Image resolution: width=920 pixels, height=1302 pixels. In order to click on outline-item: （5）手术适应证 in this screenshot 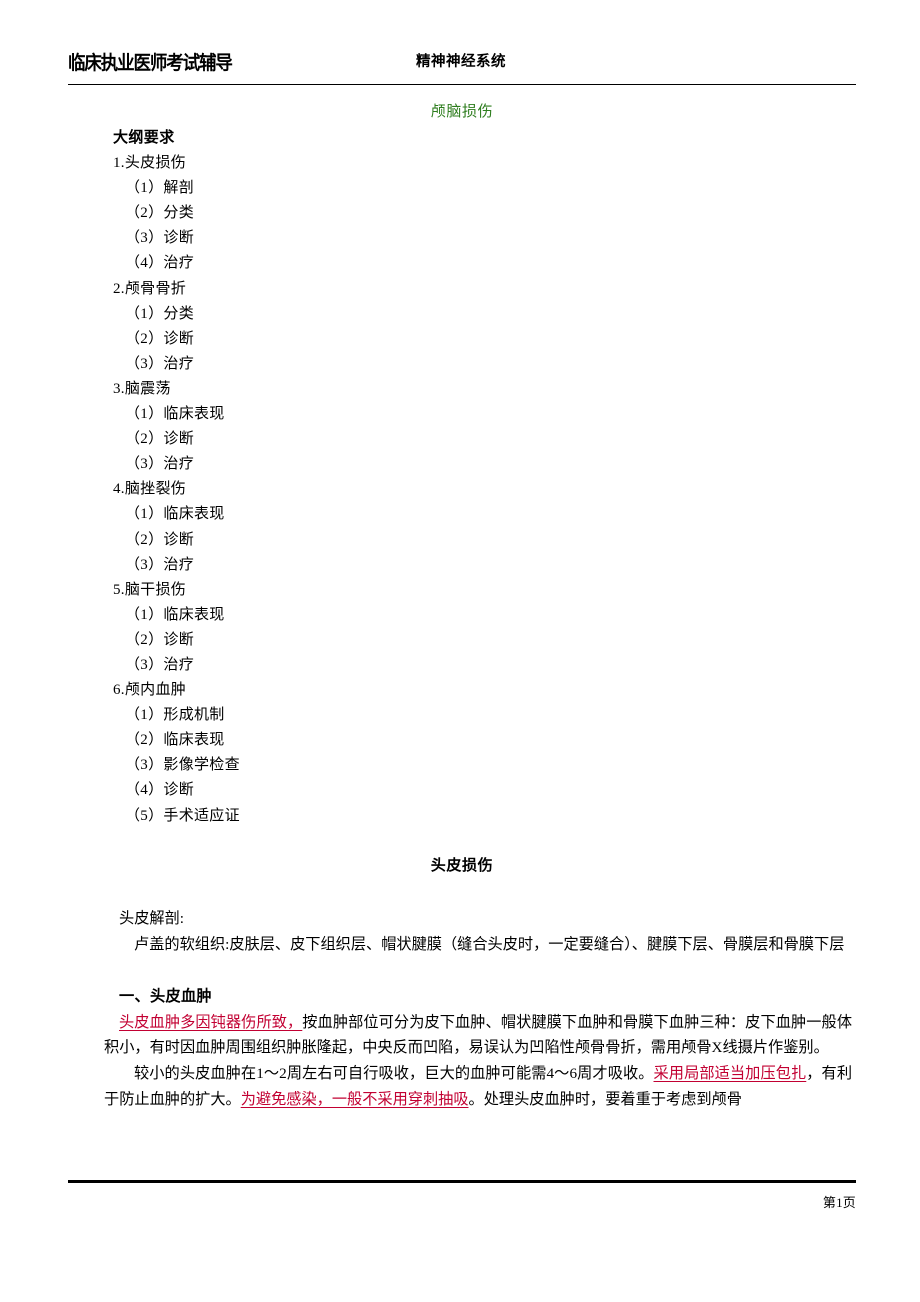, I will do `click(182, 815)`.